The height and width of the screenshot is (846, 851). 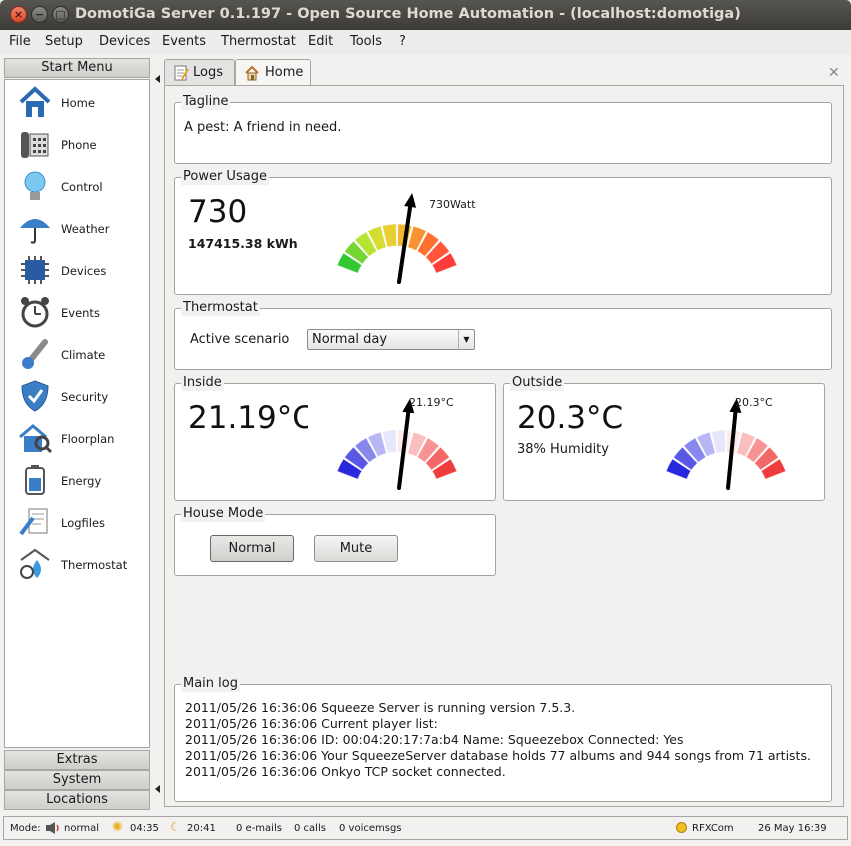 I want to click on sidebar-item-label: Control, so click(x=82, y=187).